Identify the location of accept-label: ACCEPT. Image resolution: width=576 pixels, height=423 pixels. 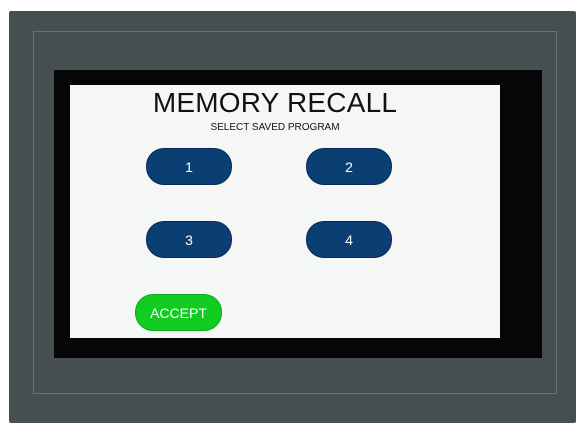
(178, 312).